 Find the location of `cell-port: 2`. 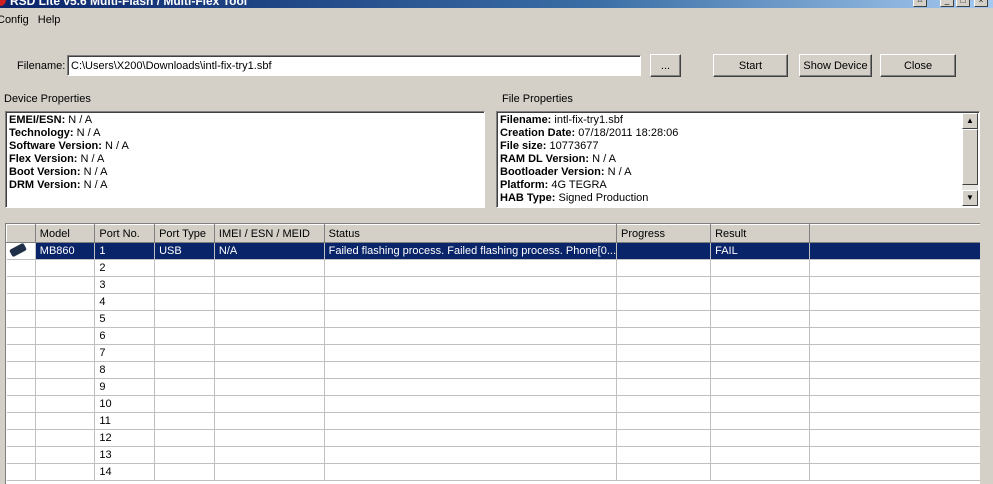

cell-port: 2 is located at coordinates (125, 268).